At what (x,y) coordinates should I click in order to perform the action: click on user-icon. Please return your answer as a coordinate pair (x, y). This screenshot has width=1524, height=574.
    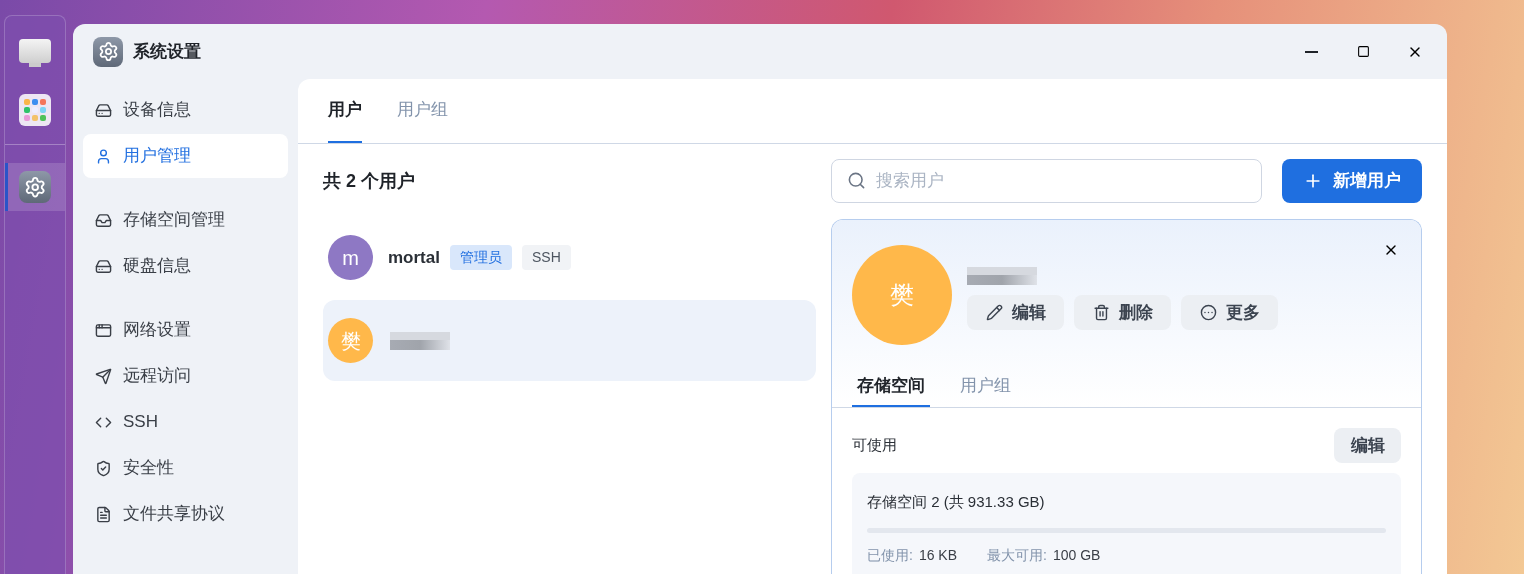
    Looking at the image, I should click on (103, 156).